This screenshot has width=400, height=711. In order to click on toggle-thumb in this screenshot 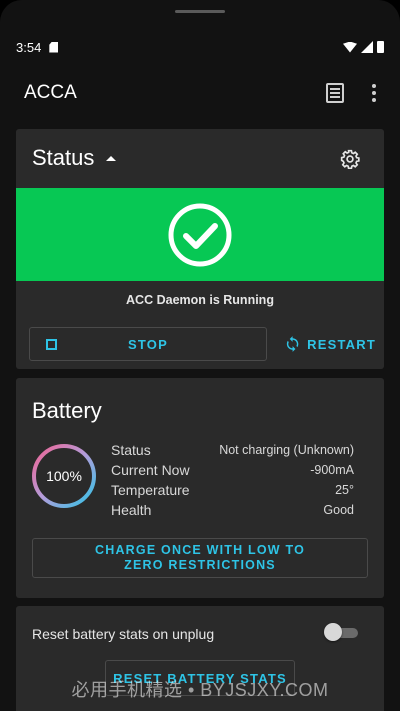, I will do `click(333, 632)`.